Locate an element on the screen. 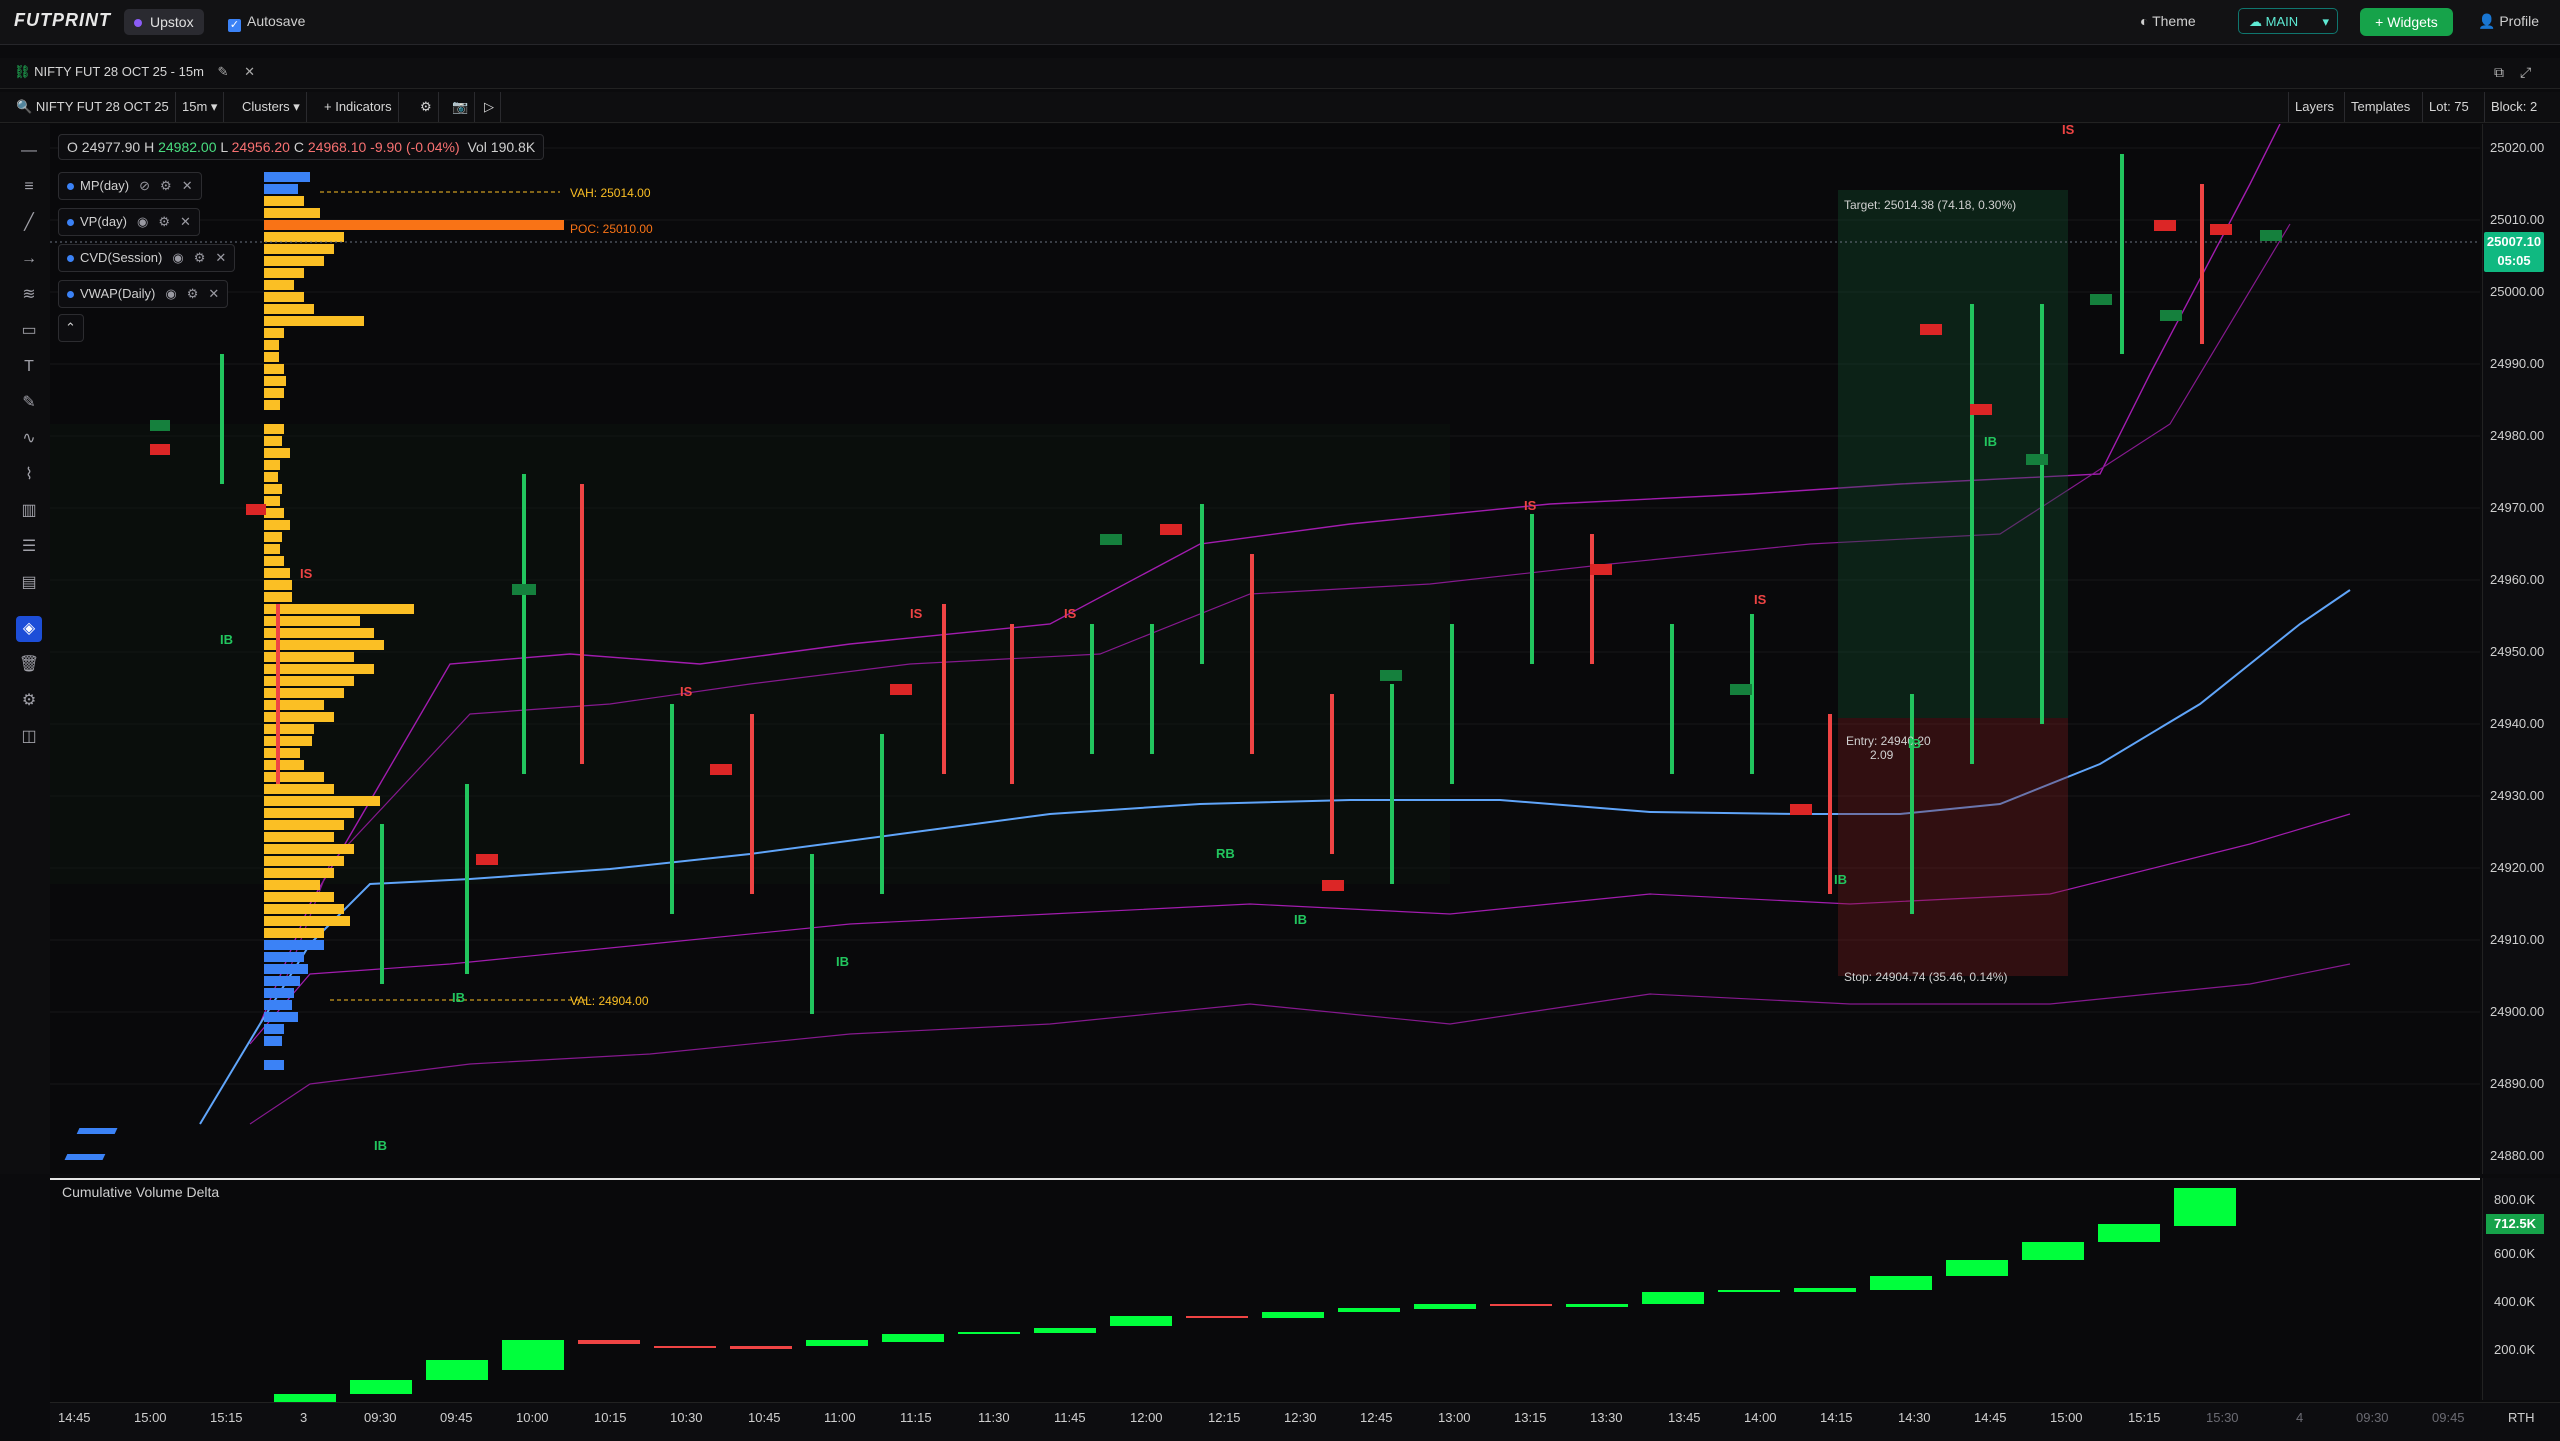 The width and height of the screenshot is (2560, 1441). price-label: 24920.00 is located at coordinates (2517, 867).